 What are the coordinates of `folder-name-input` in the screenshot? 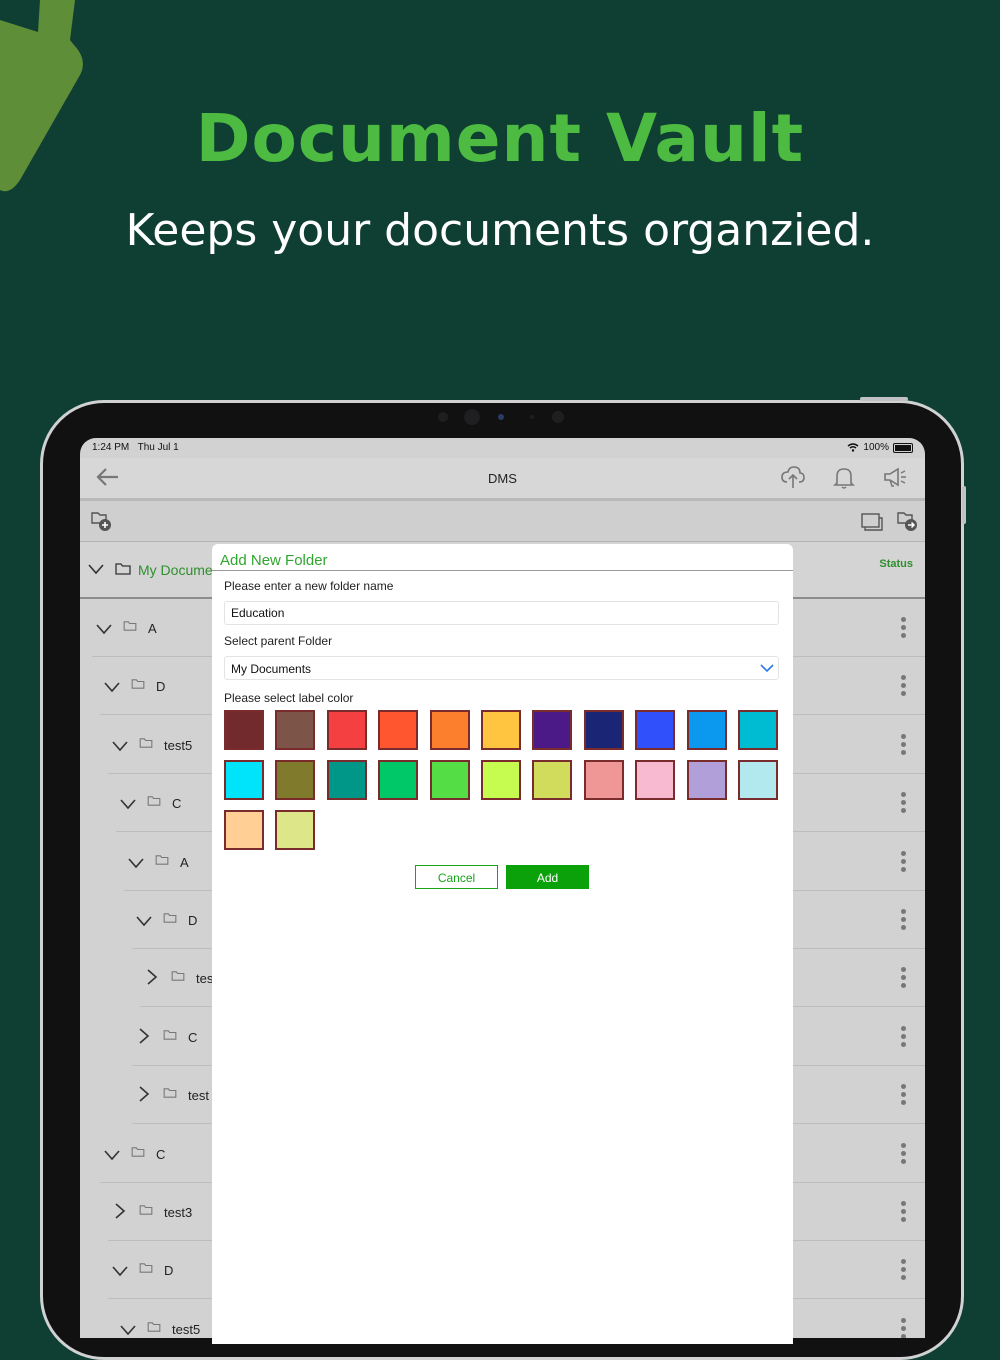 It's located at (501, 613).